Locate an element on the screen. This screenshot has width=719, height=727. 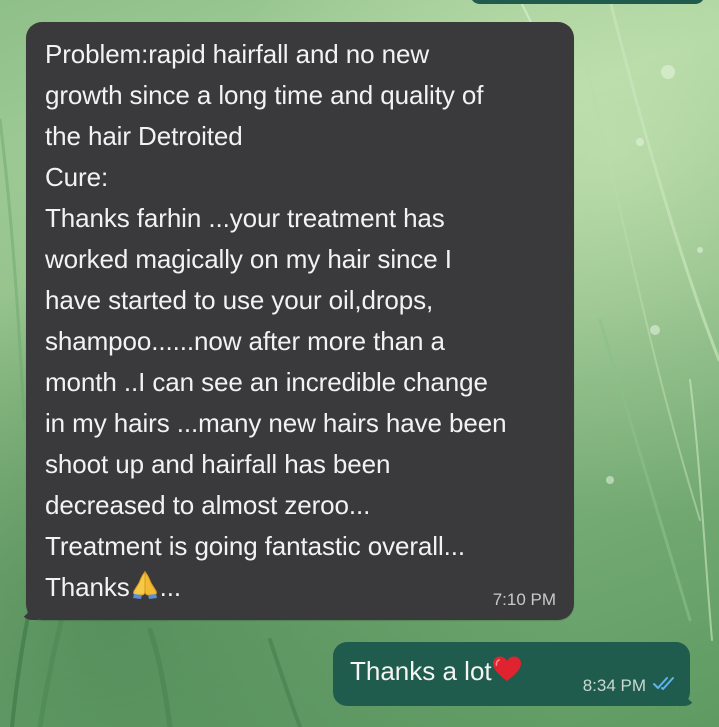
message-line: worked magically on my hair since I is located at coordinates (248, 259).